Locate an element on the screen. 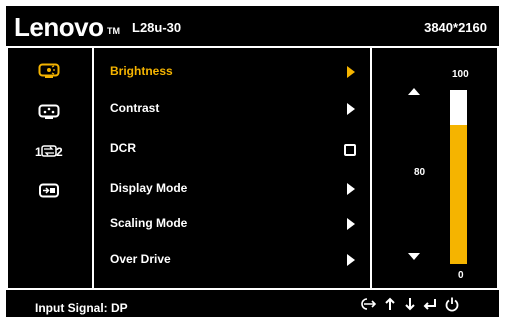  brand-logo: Lenovo is located at coordinates (59, 27).